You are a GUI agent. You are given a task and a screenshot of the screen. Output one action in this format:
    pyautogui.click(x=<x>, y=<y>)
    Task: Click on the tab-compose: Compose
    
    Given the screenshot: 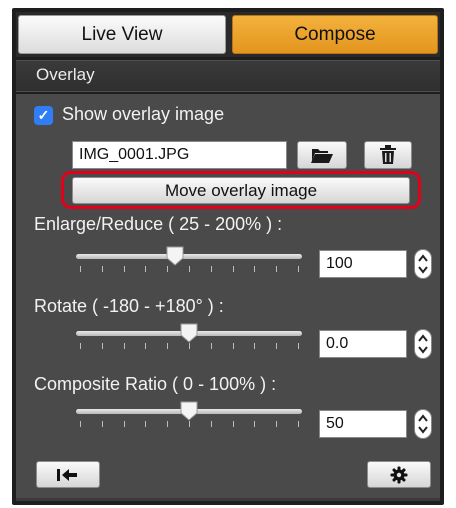 What is the action you would take?
    pyautogui.click(x=335, y=34)
    